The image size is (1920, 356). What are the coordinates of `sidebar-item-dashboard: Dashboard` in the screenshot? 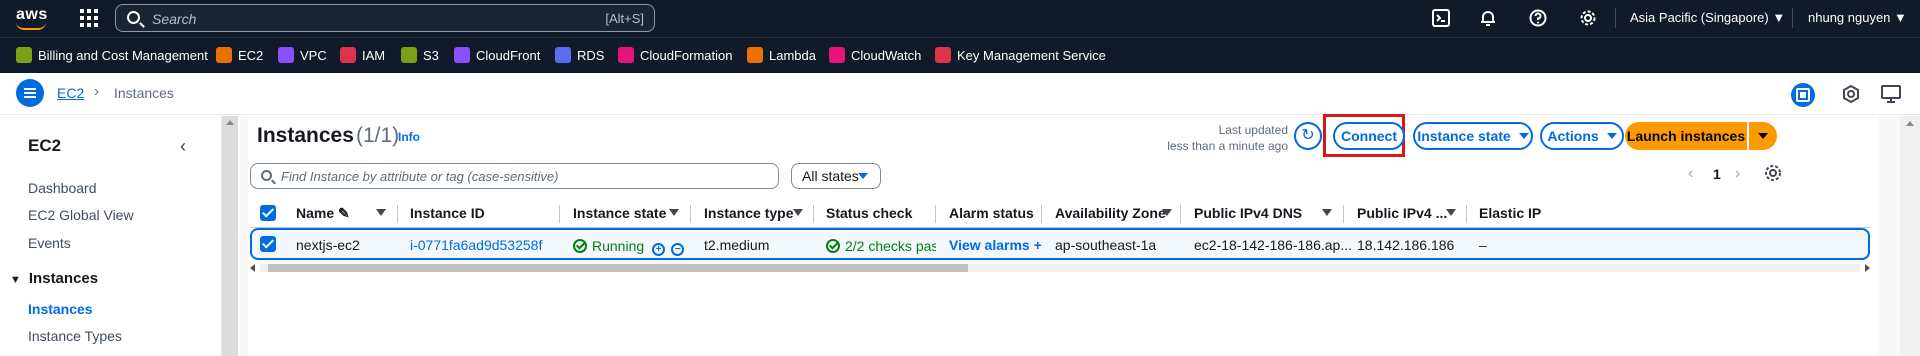 It's located at (62, 188).